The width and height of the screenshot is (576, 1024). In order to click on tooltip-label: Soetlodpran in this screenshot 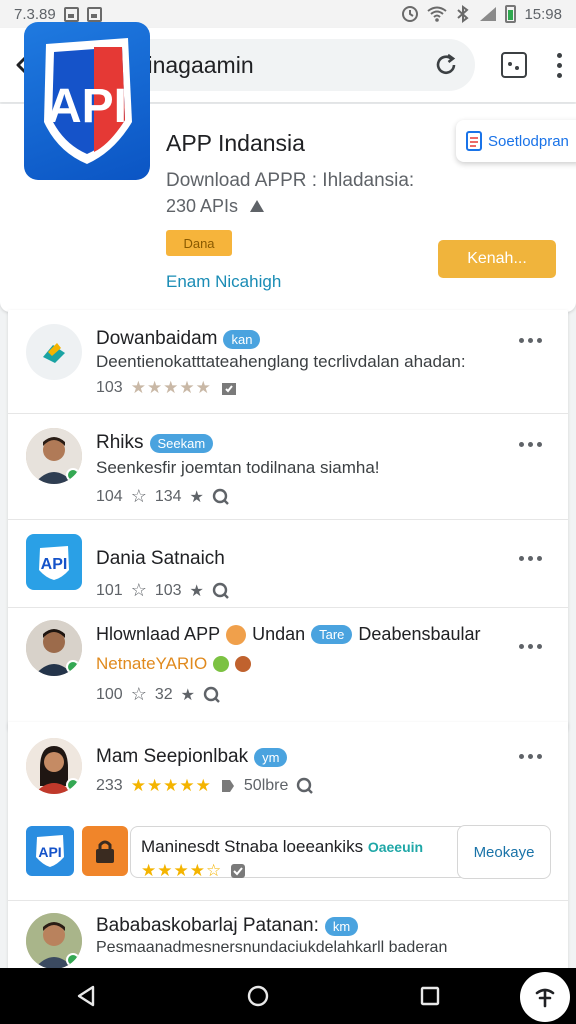, I will do `click(528, 141)`.